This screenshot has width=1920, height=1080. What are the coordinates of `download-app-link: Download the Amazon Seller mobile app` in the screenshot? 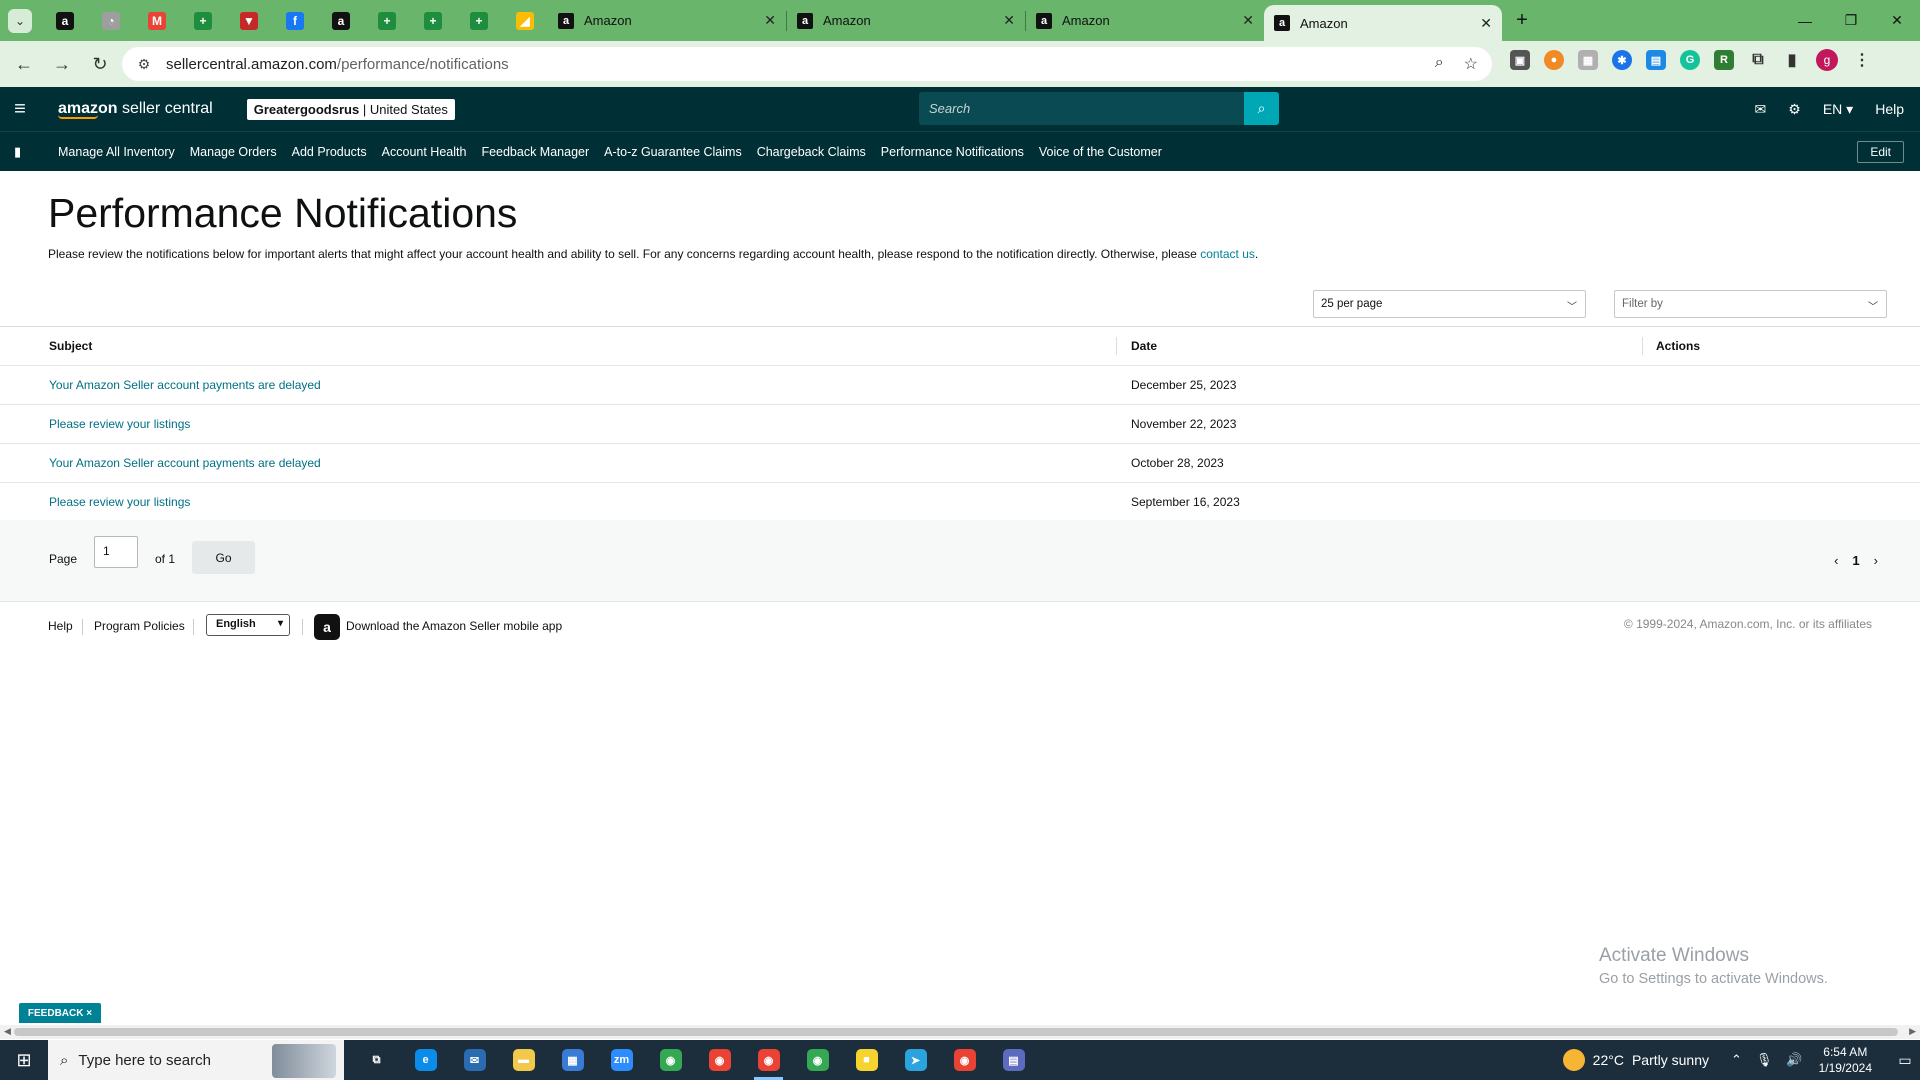 It's located at (454, 626).